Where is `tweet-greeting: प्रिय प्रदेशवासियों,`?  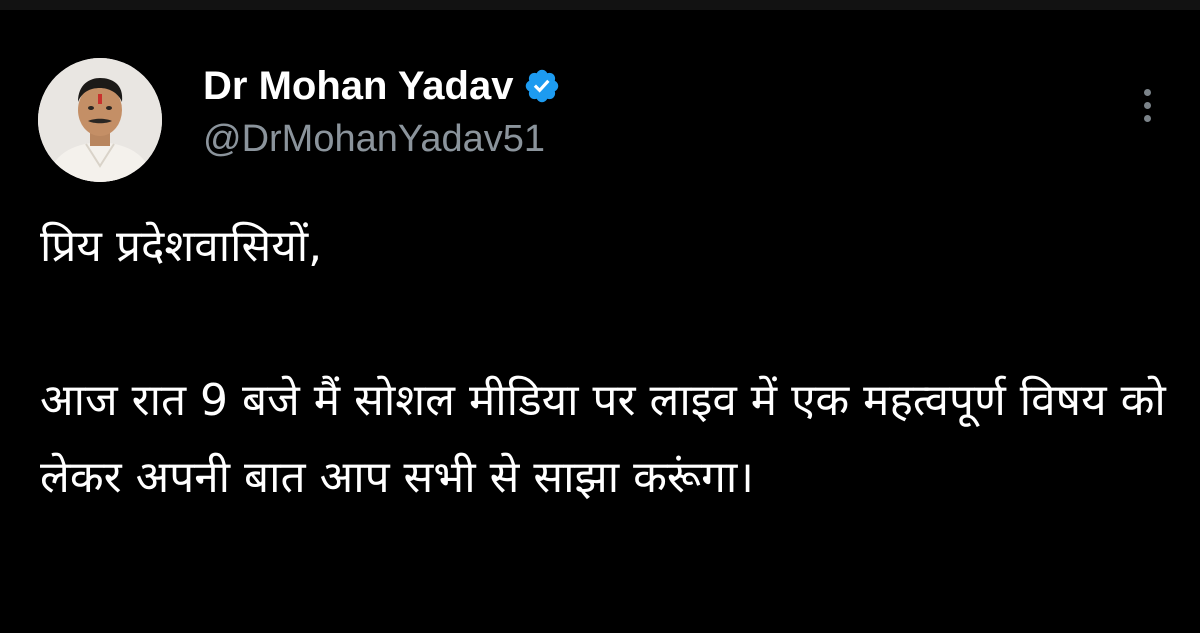 tweet-greeting: प्रिय प्रदेशवासियों, is located at coordinates (181, 246).